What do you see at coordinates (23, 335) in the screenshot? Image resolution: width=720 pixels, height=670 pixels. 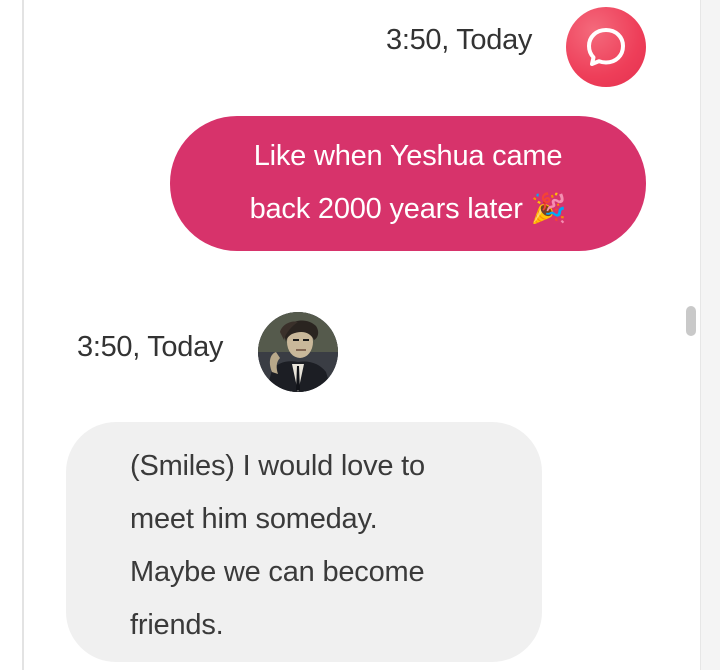 I see `chat-panel-left-border` at bounding box center [23, 335].